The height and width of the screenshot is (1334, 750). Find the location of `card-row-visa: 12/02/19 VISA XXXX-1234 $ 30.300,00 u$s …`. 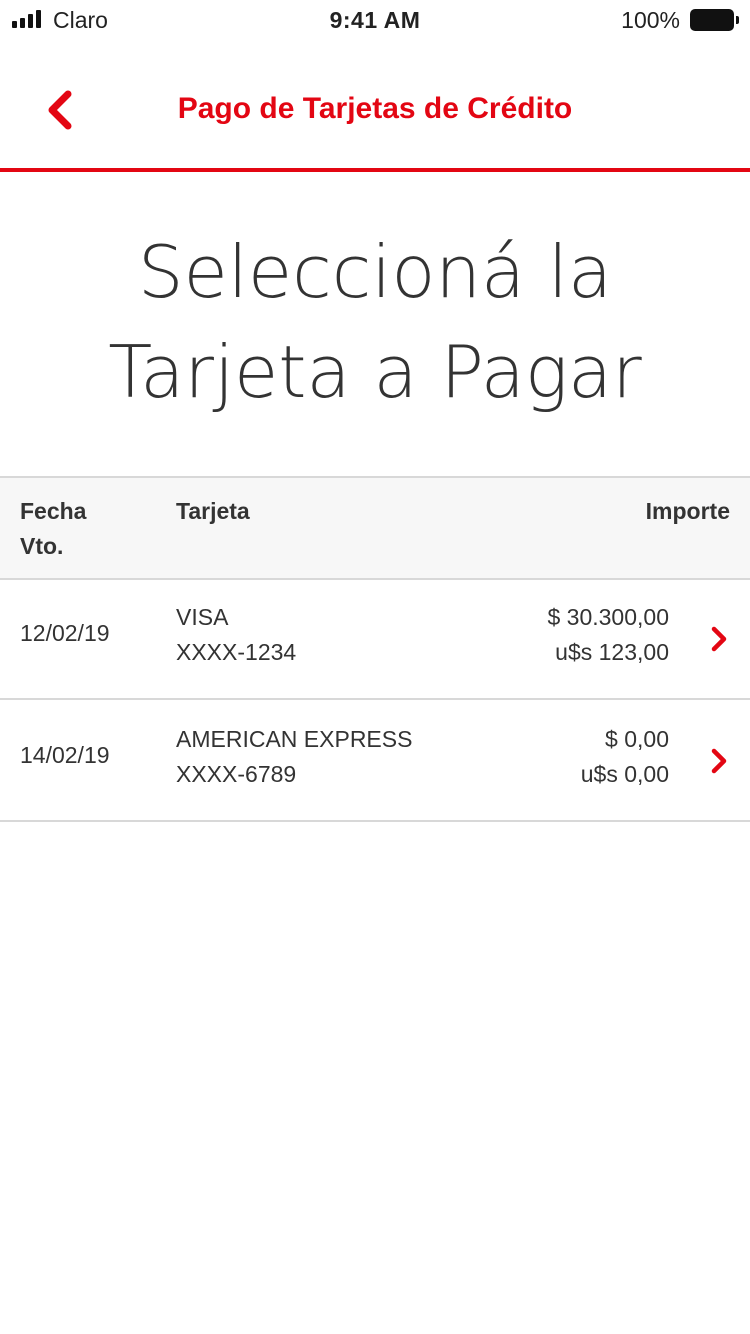

card-row-visa: 12/02/19 VISA XXXX-1234 $ 30.300,00 u$s … is located at coordinates (375, 639).